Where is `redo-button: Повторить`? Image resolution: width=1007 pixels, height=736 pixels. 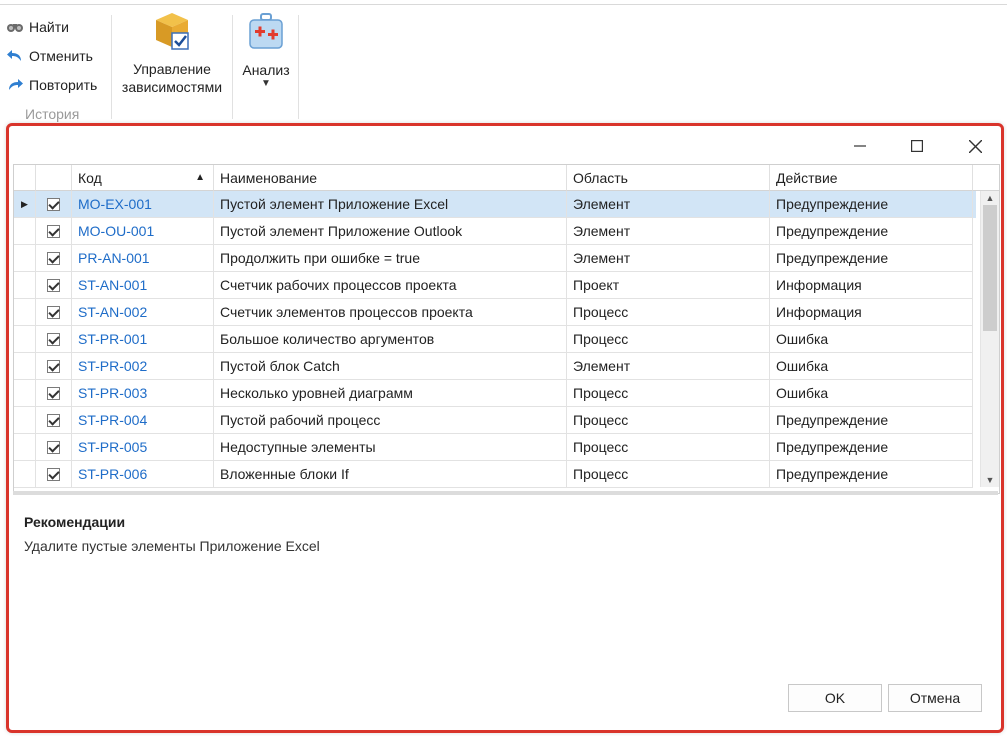
redo-button: Повторить is located at coordinates (51, 85).